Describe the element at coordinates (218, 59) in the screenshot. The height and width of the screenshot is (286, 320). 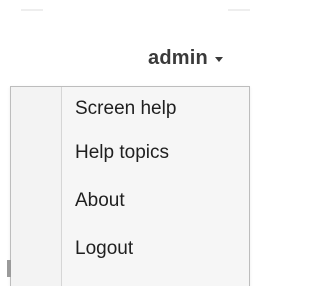
I see `caret-down-icon` at that location.